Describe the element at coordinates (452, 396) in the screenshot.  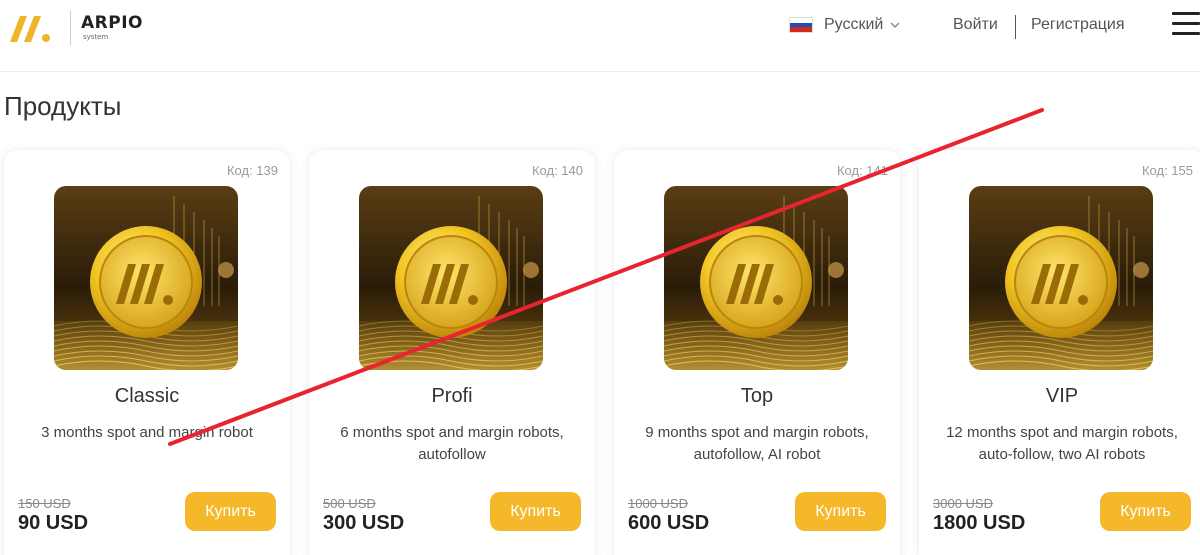
I see `product-name: Profi` at that location.